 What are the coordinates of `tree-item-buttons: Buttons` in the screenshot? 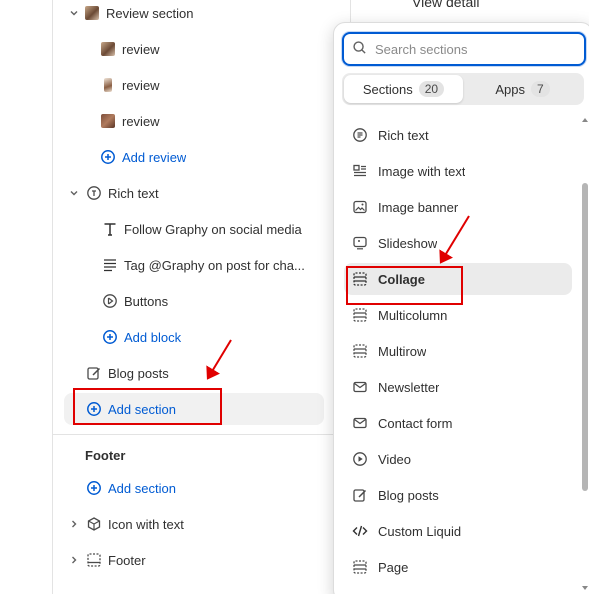 It's located at (213, 301).